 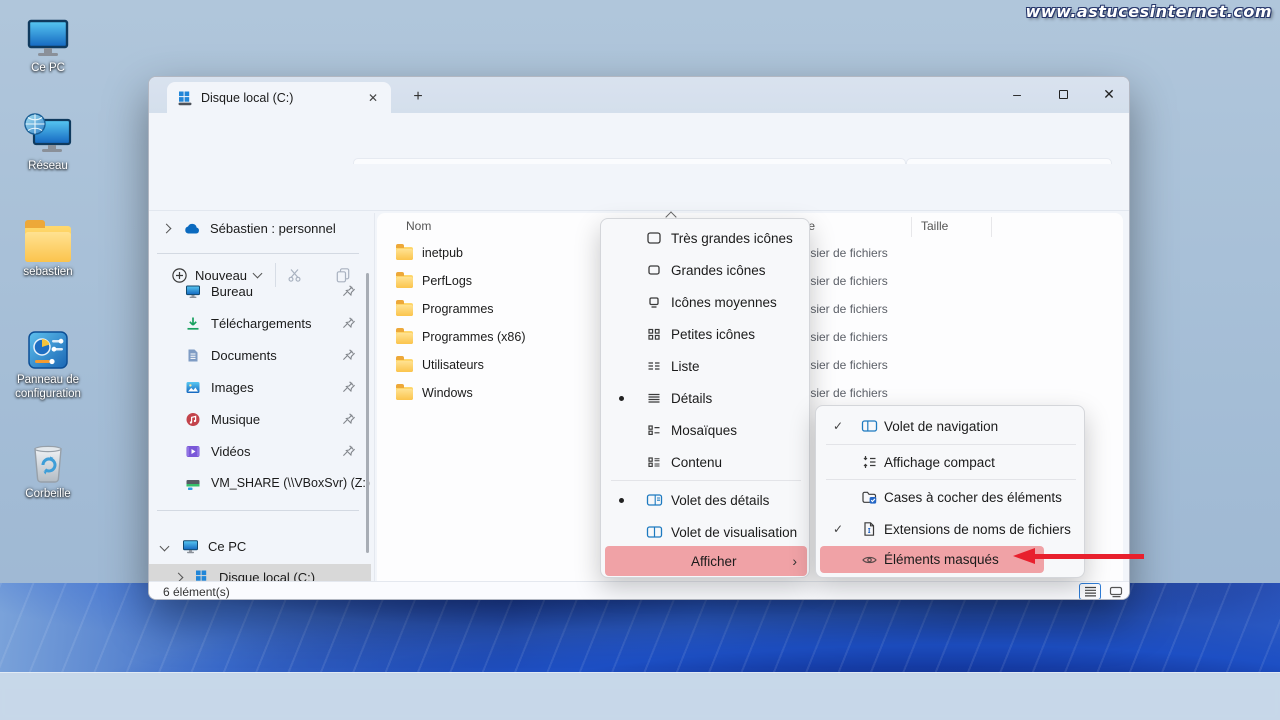 What do you see at coordinates (193, 387) in the screenshot?
I see `pictures-icon` at bounding box center [193, 387].